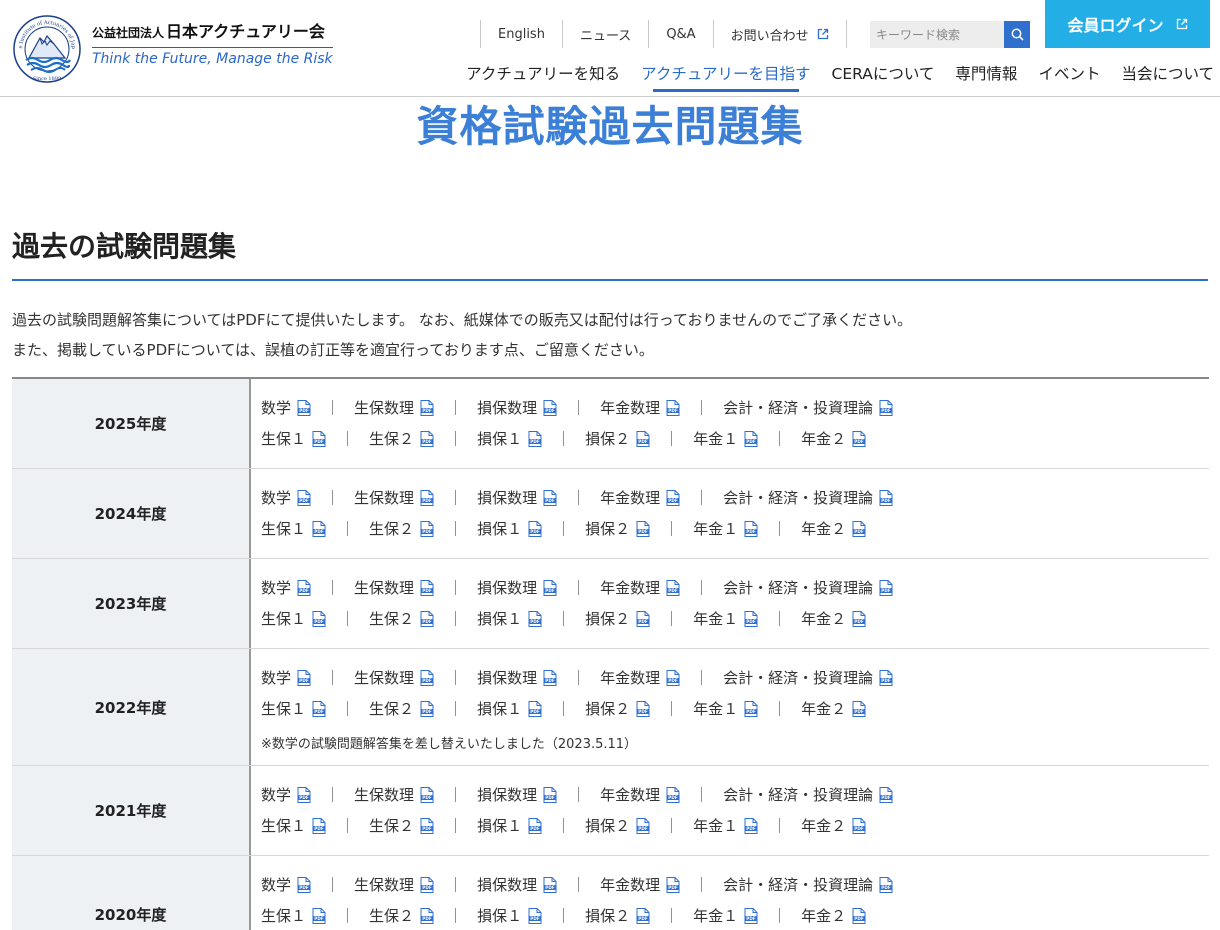  What do you see at coordinates (276, 408) in the screenshot?
I see `pdf-link-label: 数学` at bounding box center [276, 408].